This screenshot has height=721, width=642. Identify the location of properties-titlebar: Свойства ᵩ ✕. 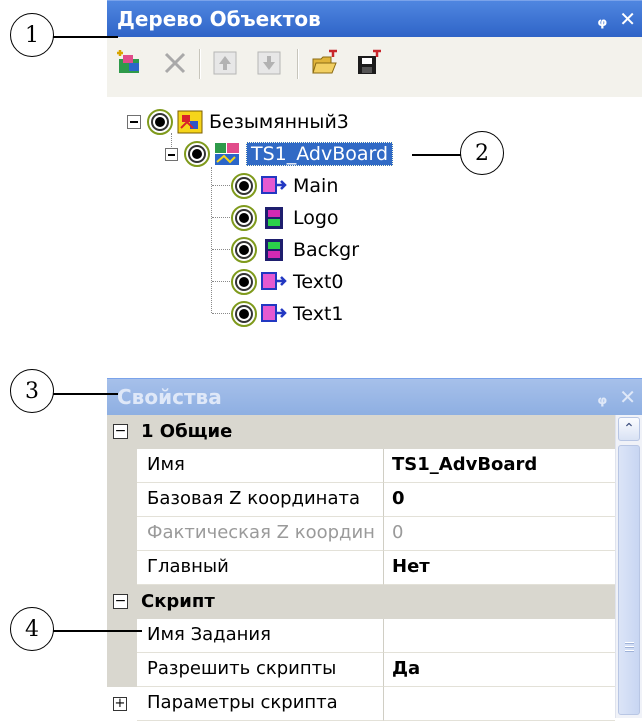
(374, 396).